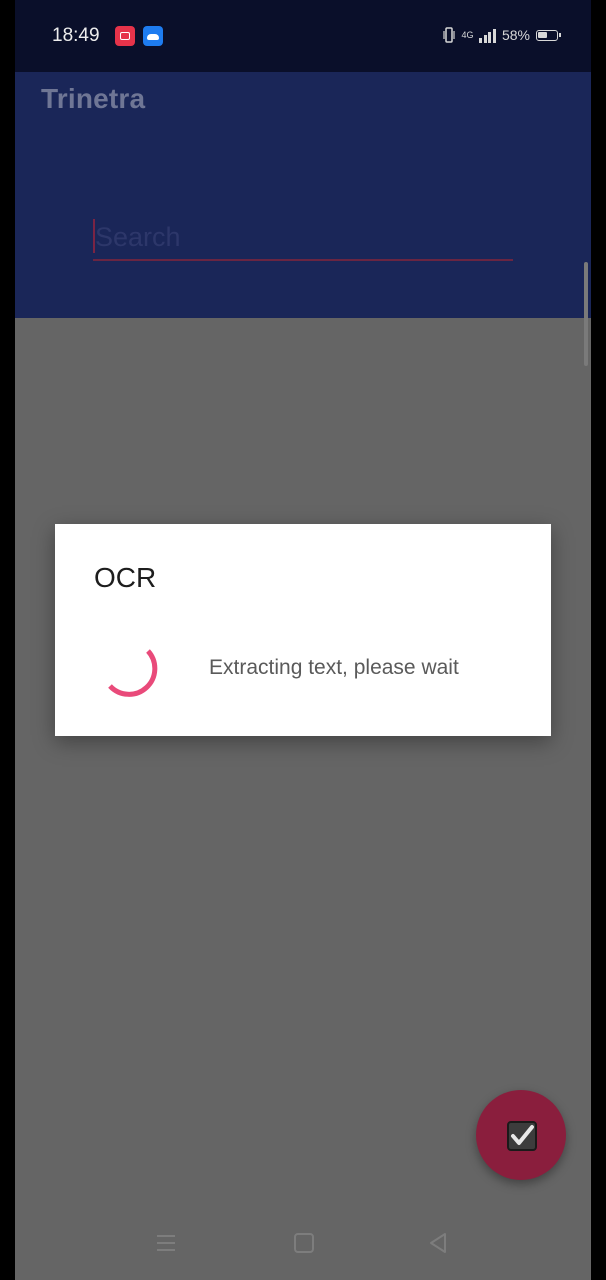  Describe the element at coordinates (166, 1243) in the screenshot. I see `menu-icon` at that location.